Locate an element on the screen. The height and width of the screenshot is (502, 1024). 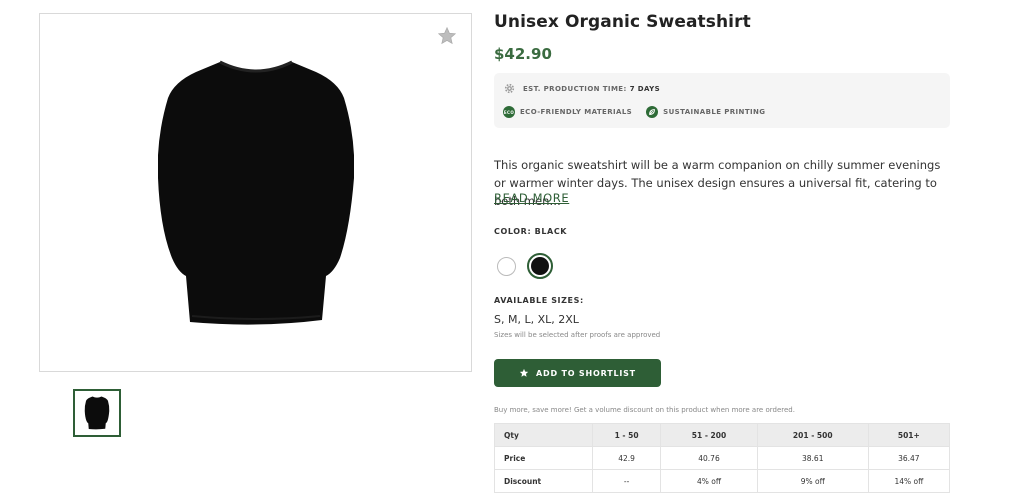
product-title: Unisex Organic Sweatshirt is located at coordinates (622, 22).